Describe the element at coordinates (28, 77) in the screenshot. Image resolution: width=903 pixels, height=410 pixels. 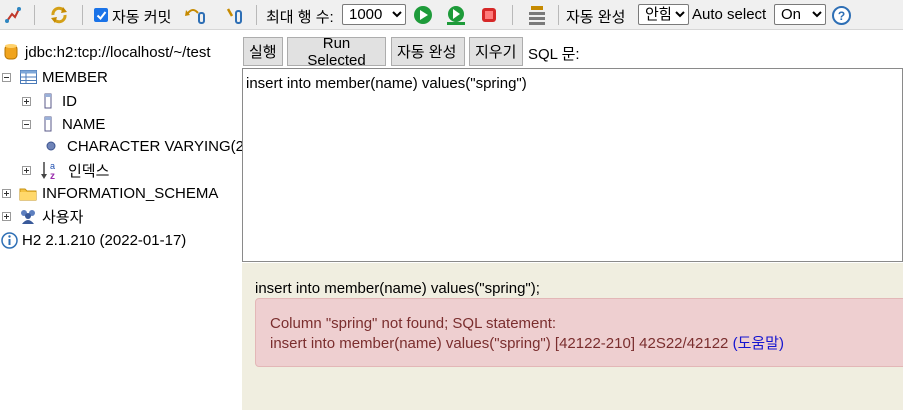
I see `table-icon` at that location.